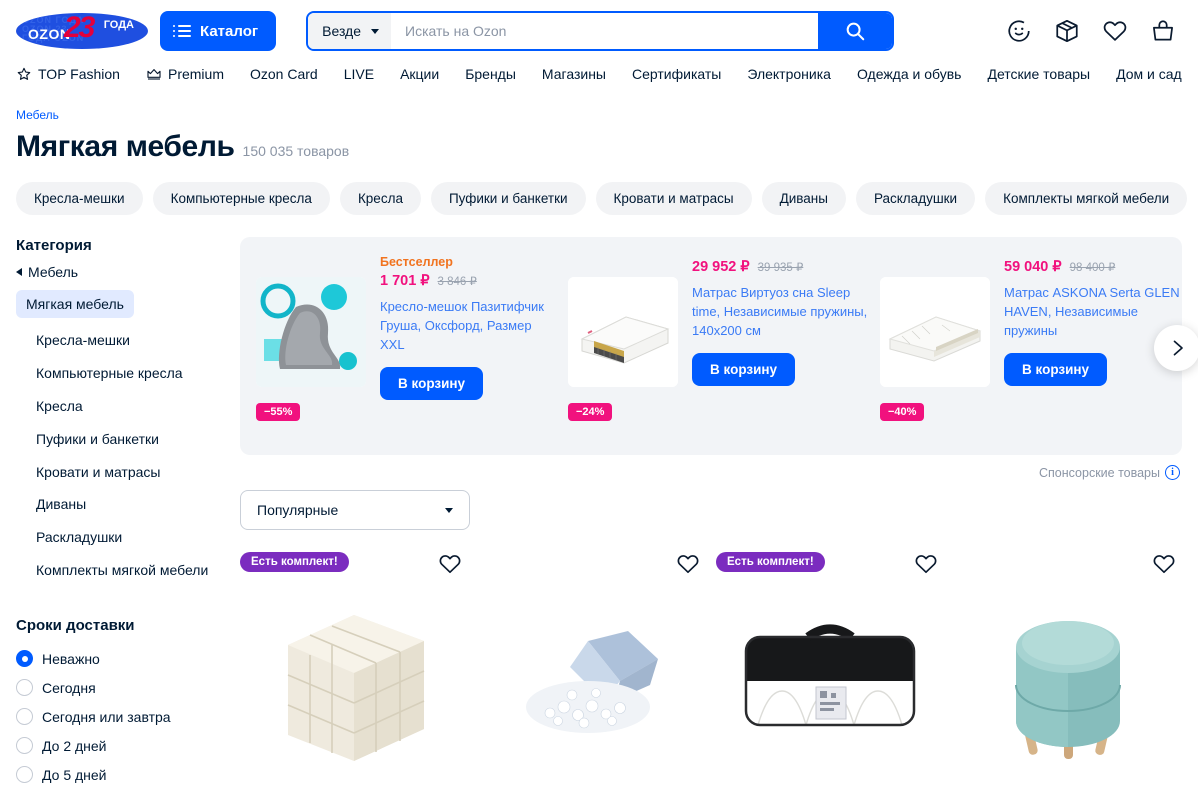  Describe the element at coordinates (721, 267) in the screenshot. I see `current-price: 29 952 ₽` at that location.